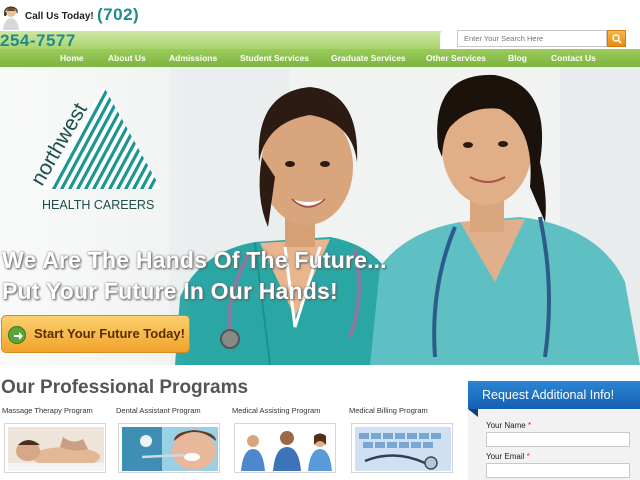  I want to click on email-label-text: Your Email, so click(505, 456).